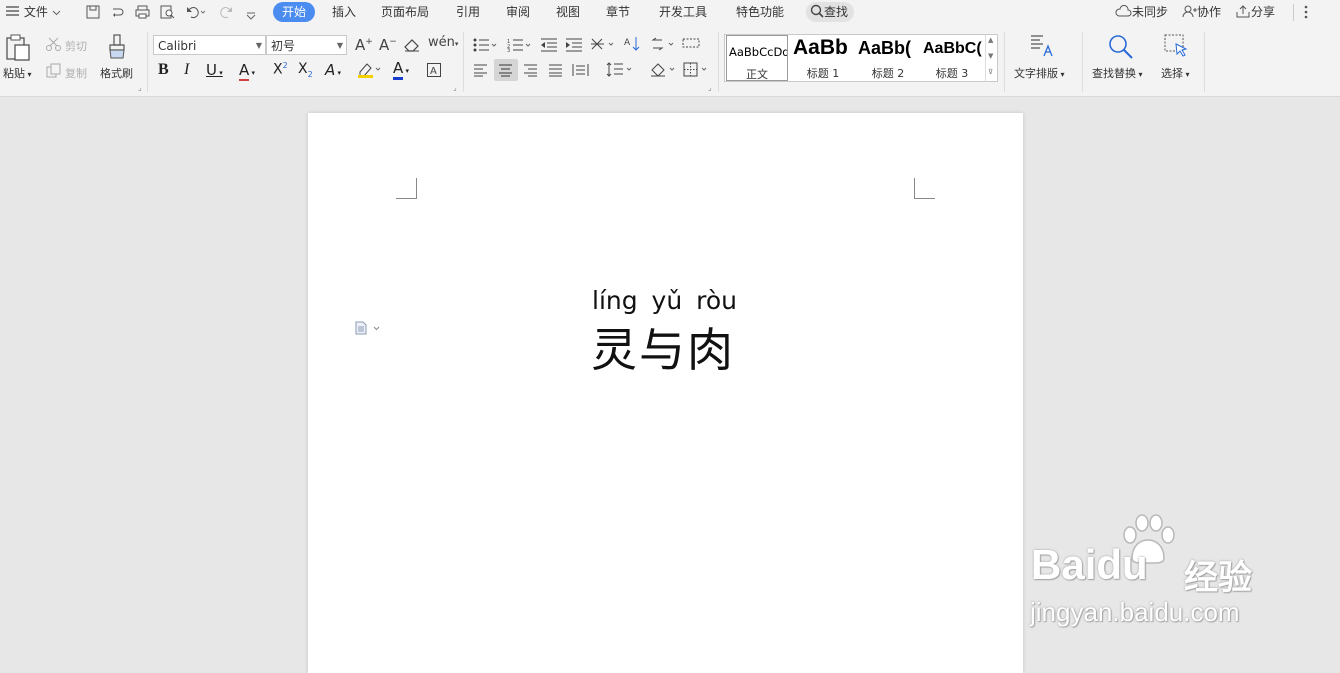  Describe the element at coordinates (620, 71) in the screenshot. I see `line-spacing-icon` at that location.